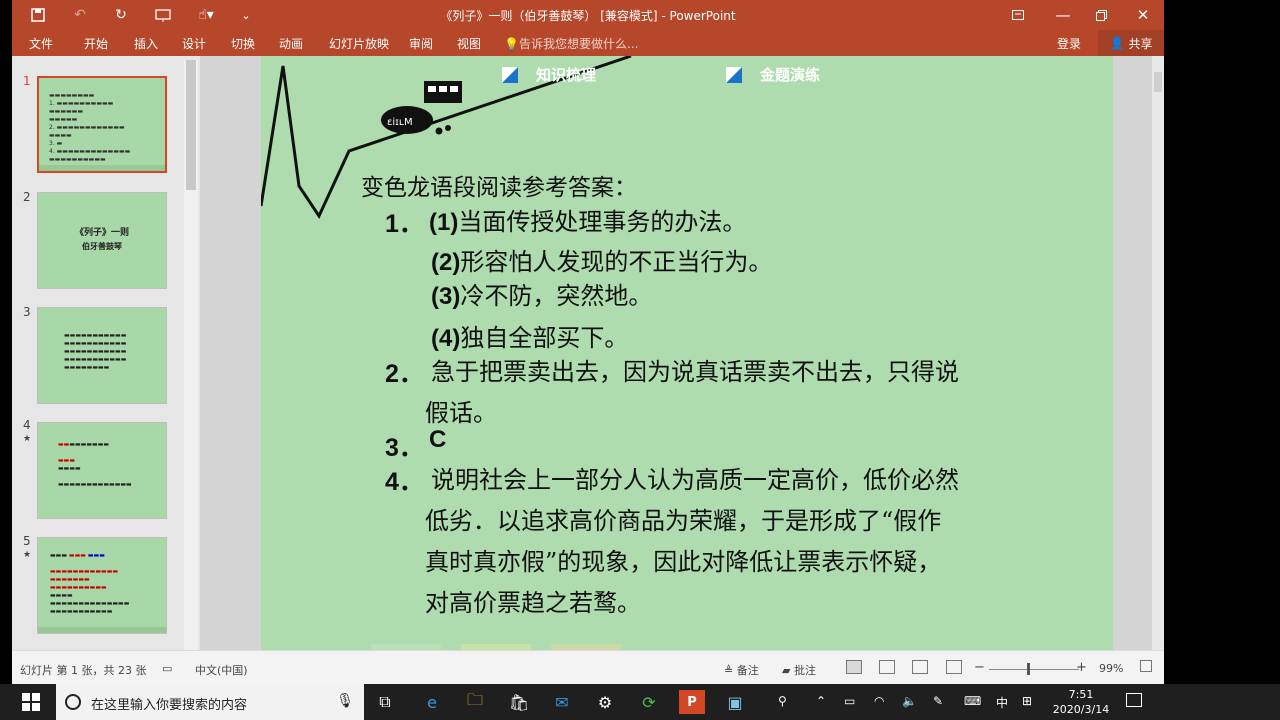 This screenshot has height=720, width=1280. What do you see at coordinates (605, 702) in the screenshot?
I see `settings-gear-icon: ⚙` at bounding box center [605, 702].